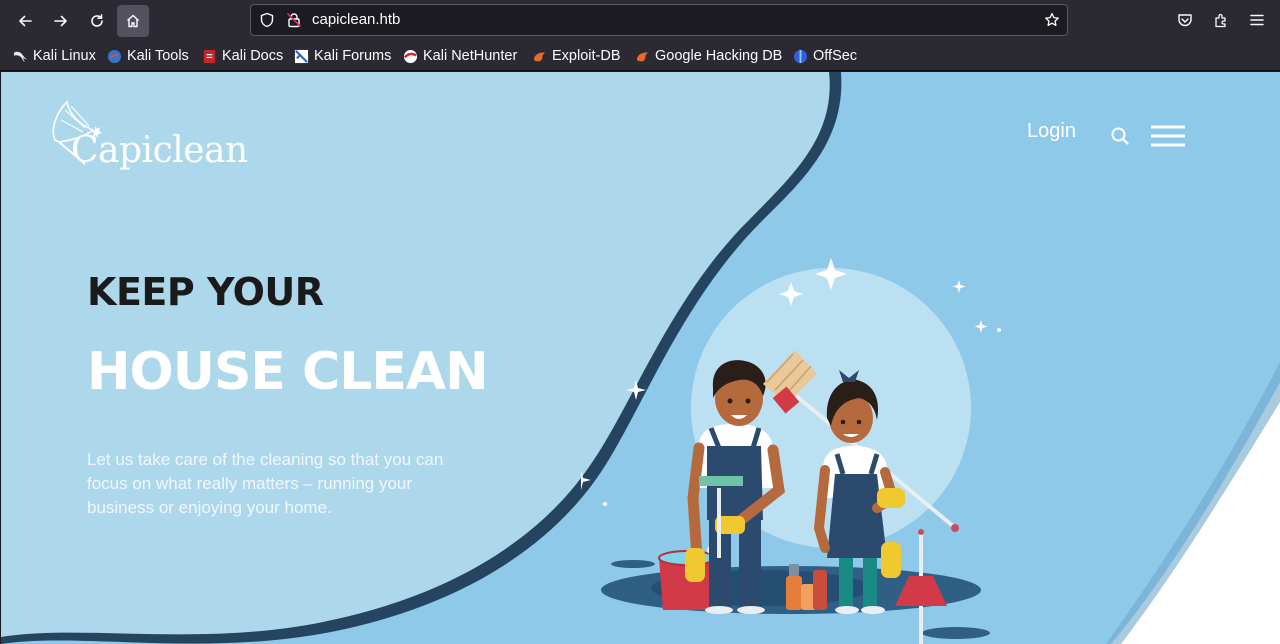  Describe the element at coordinates (1168, 136) in the screenshot. I see `menu-hamburger-icon` at that location.